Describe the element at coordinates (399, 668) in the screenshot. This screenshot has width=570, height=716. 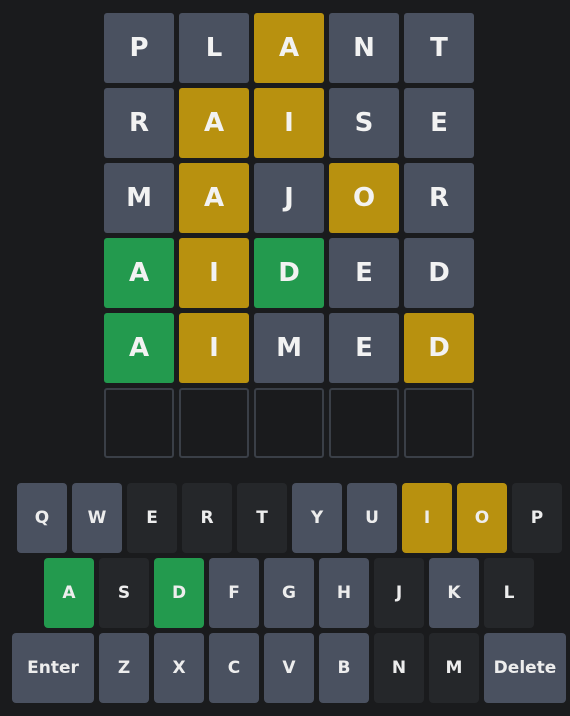
I see `key-n: N` at that location.